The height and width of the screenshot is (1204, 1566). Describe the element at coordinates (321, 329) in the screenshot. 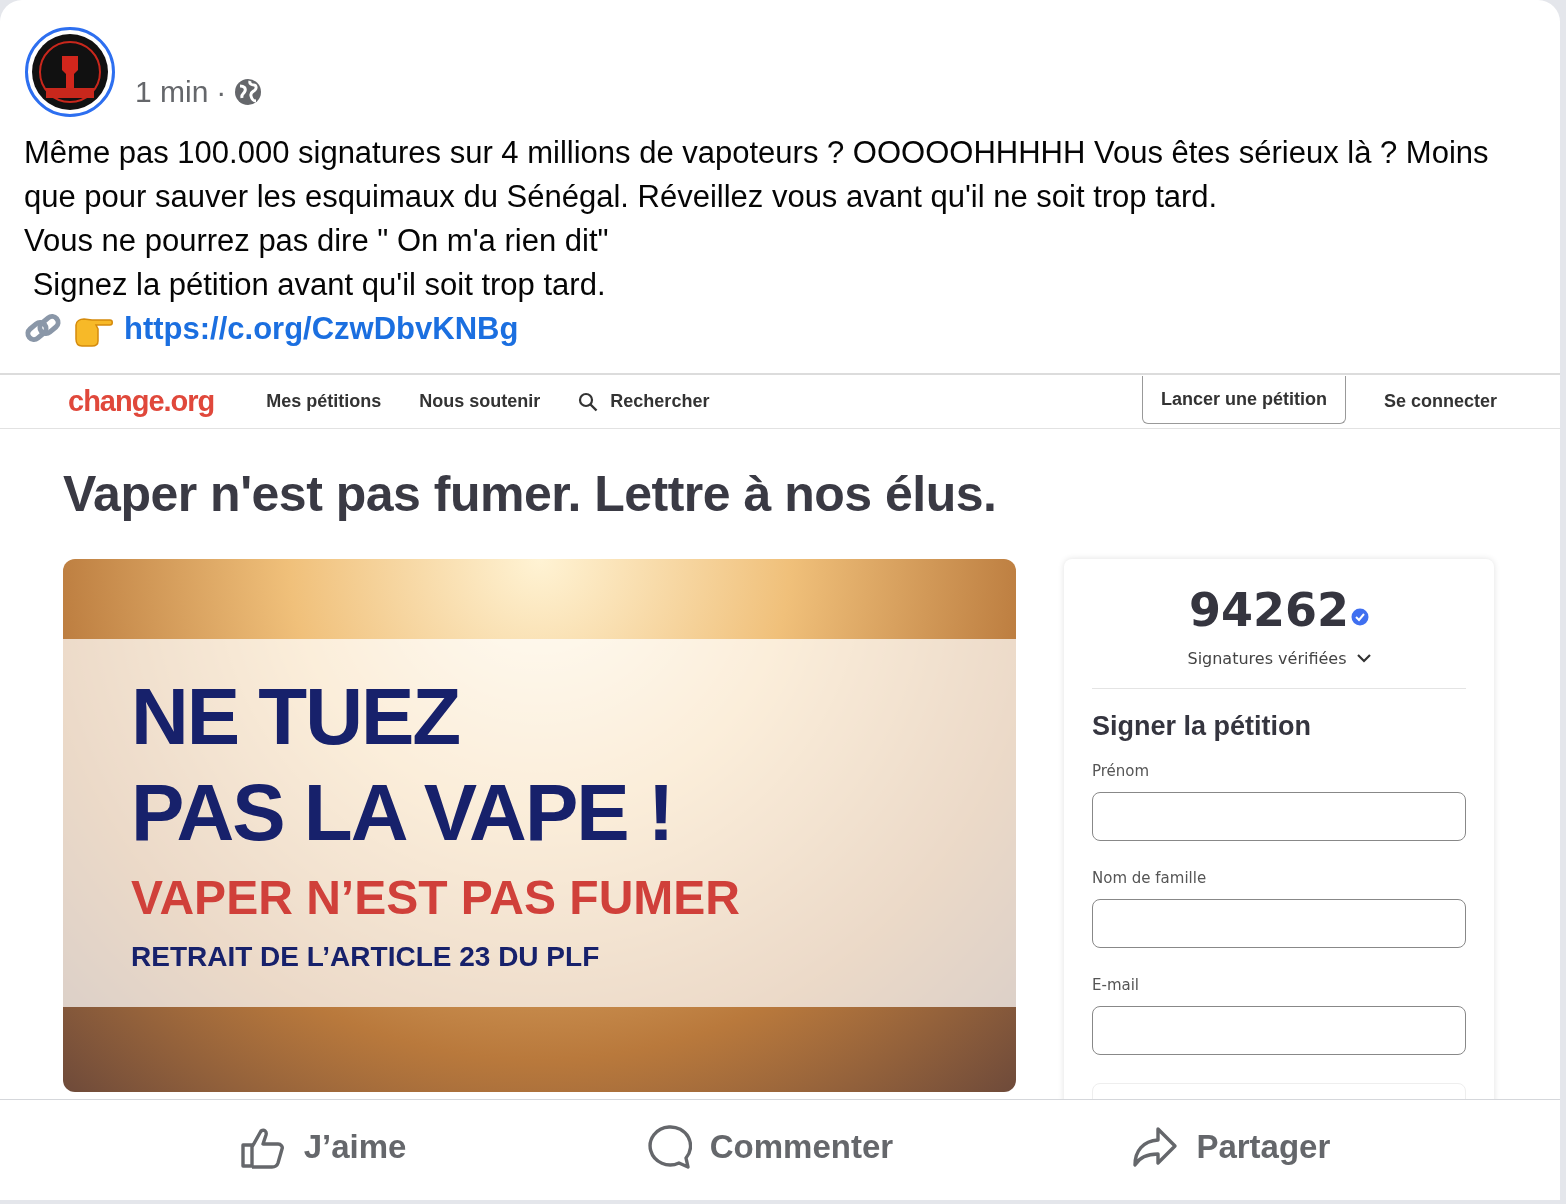

I see `petition-link: https://c.org/CzwDbvKNBg` at that location.